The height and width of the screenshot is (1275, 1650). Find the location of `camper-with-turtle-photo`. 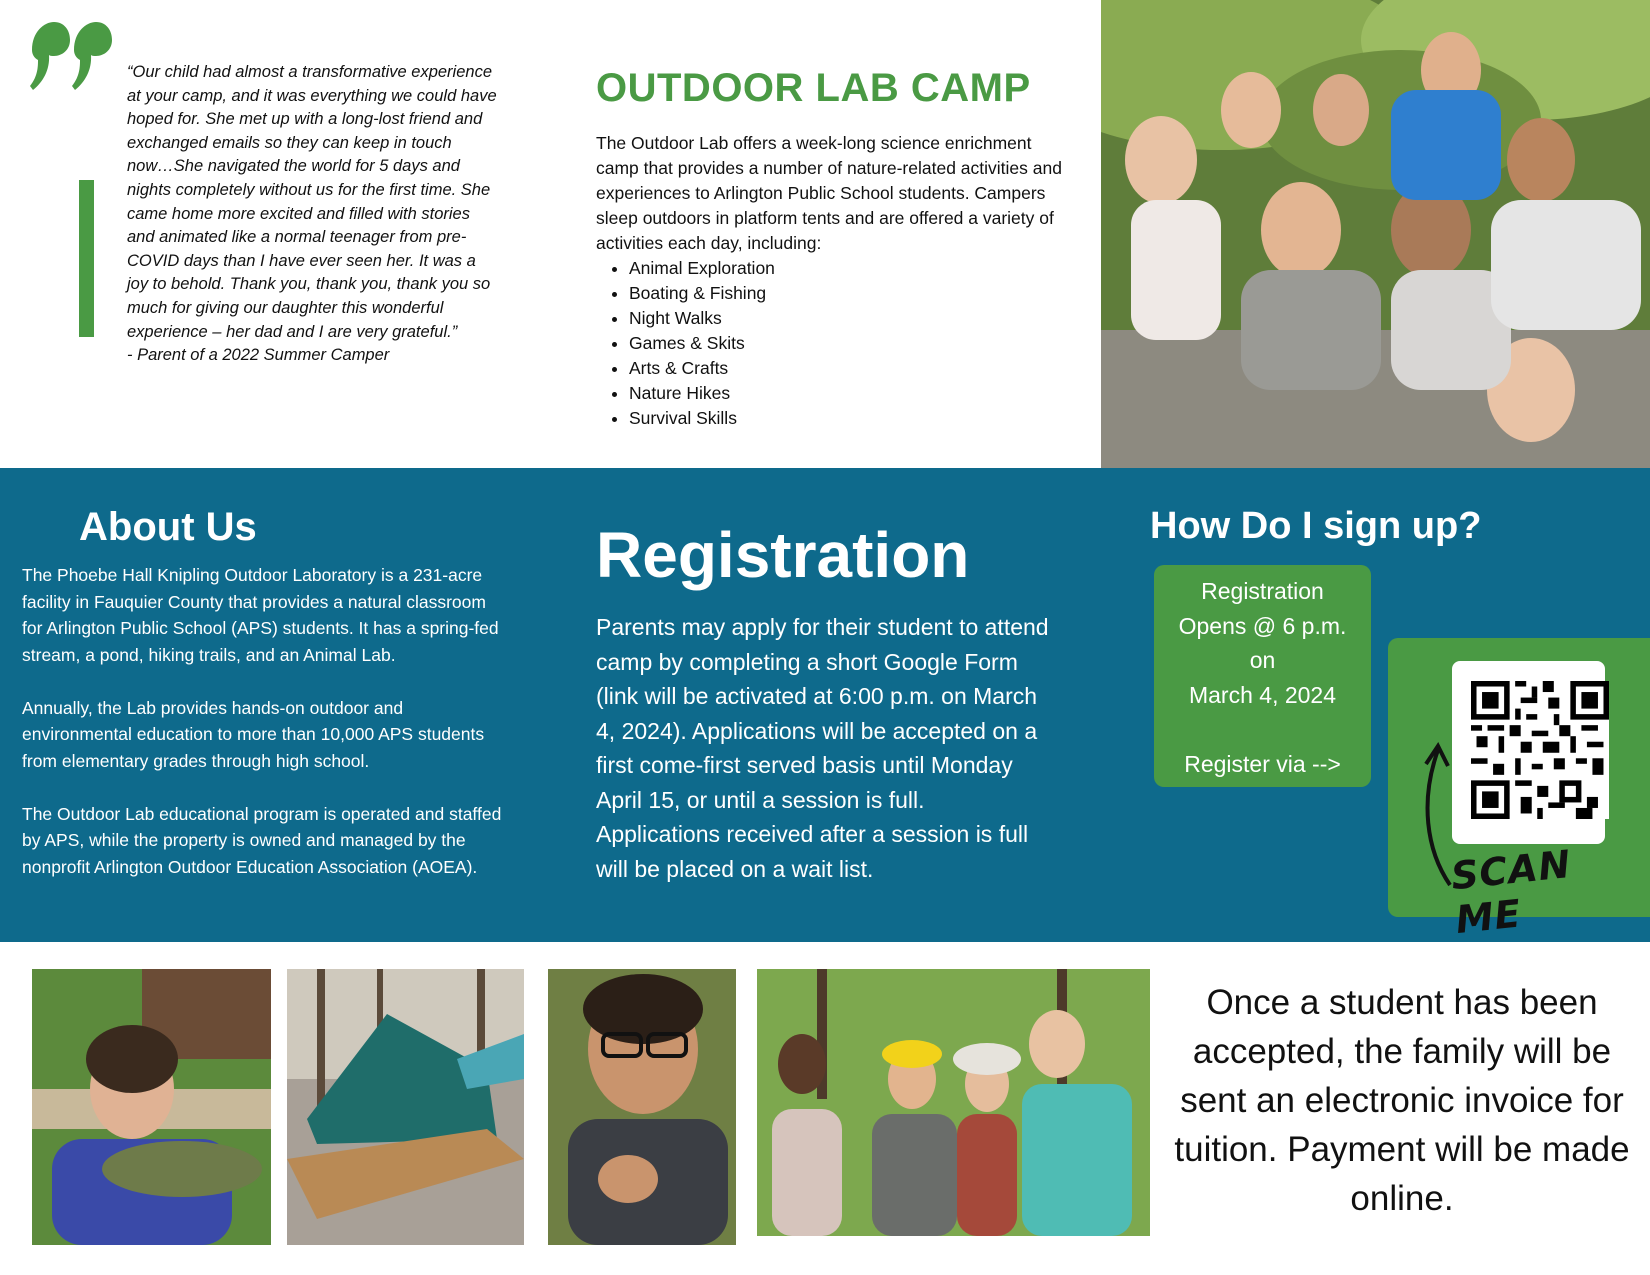

camper-with-turtle-photo is located at coordinates (642, 1107).